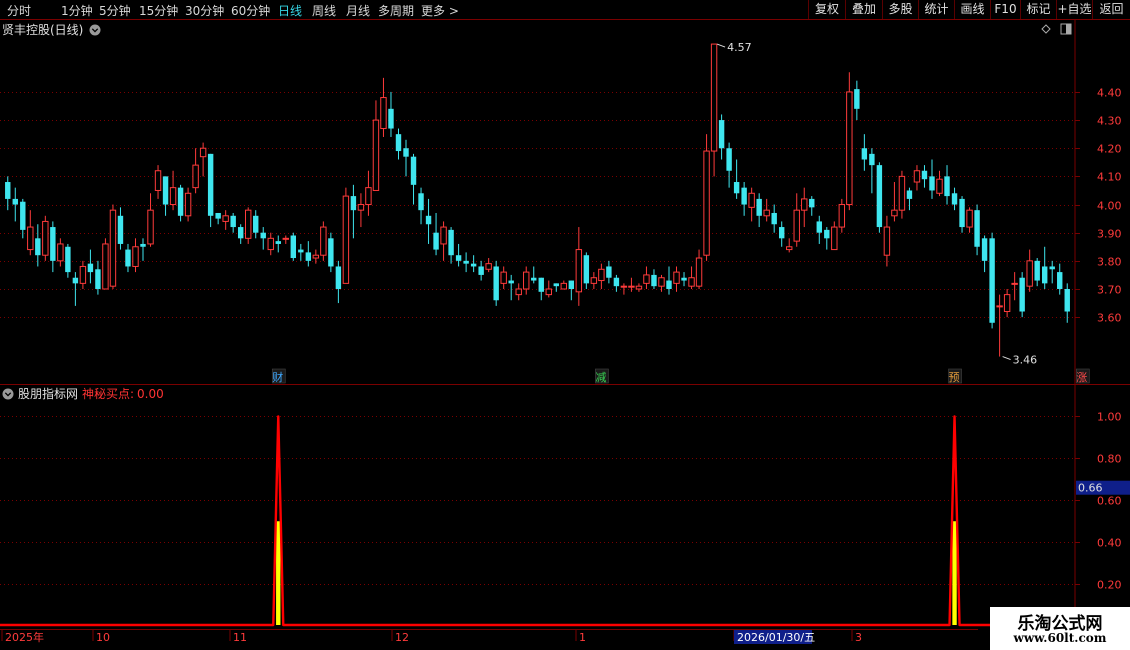 This screenshot has height=650, width=1130. I want to click on tab-period-10: 更多 >, so click(440, 10).